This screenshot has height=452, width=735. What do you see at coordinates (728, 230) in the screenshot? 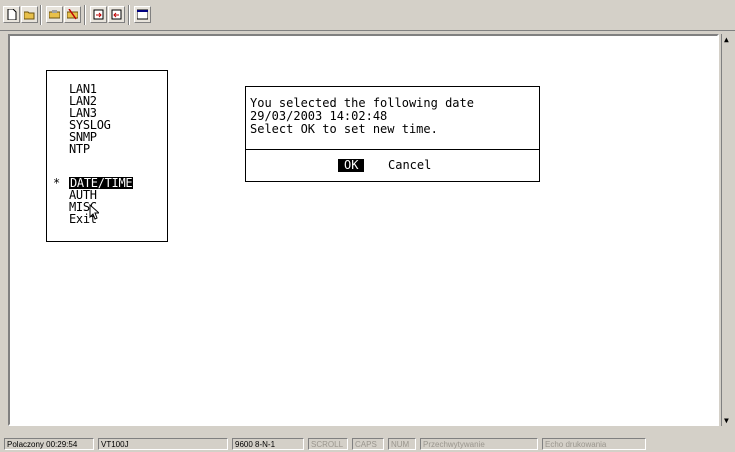
I see `vertical-scrollbar: ▲ ▼` at bounding box center [728, 230].